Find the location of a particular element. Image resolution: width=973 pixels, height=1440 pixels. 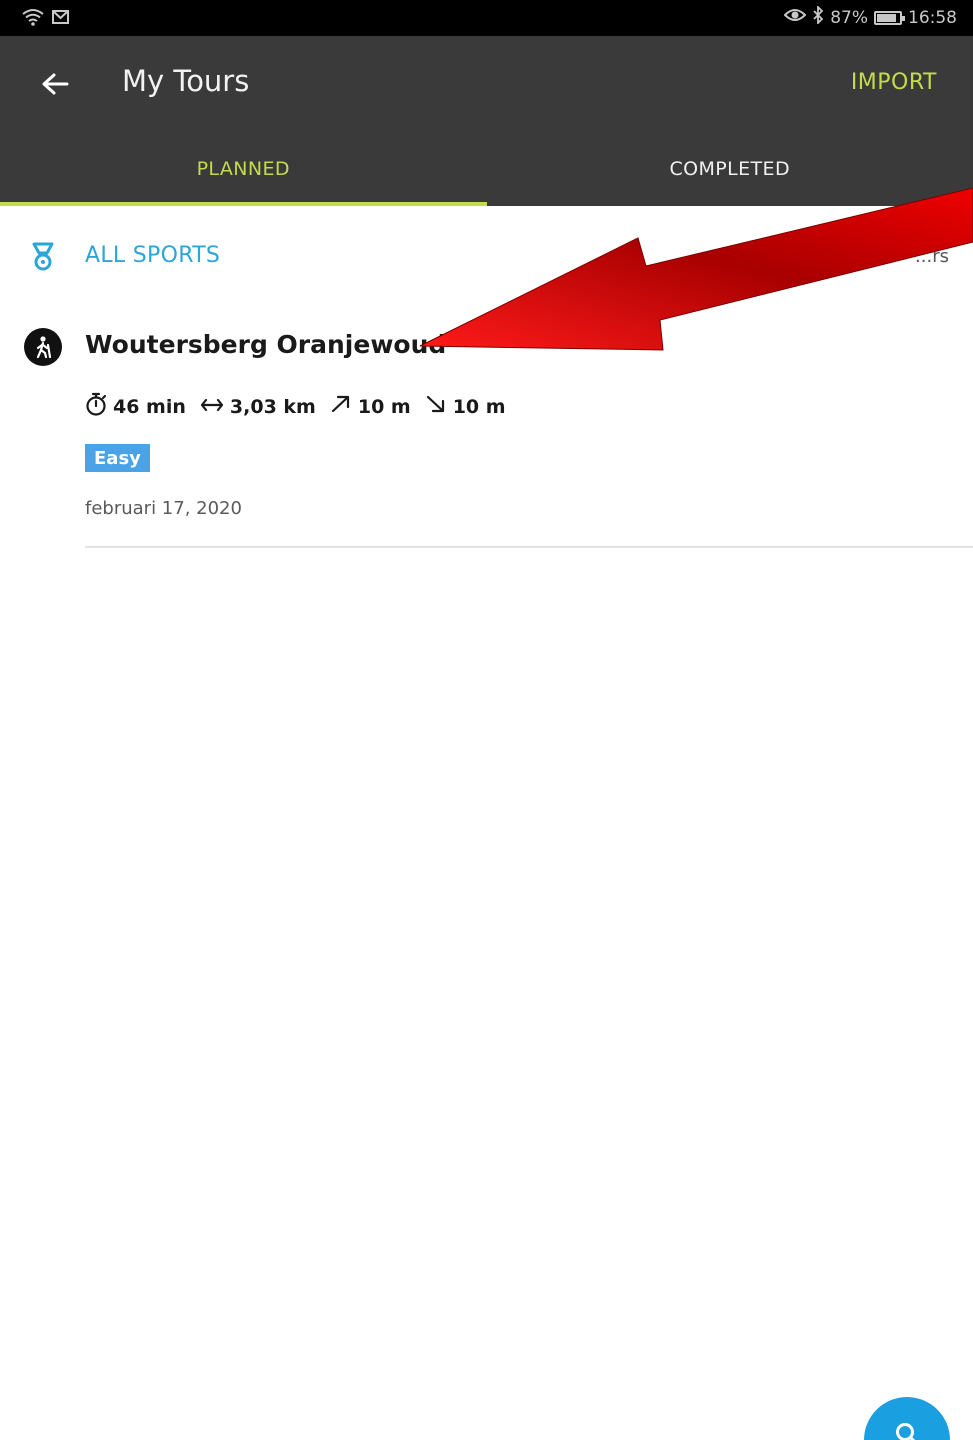

mail-icon is located at coordinates (60, 19).